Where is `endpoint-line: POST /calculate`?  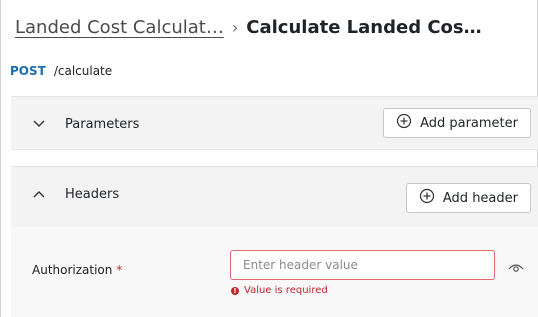
endpoint-line: POST /calculate is located at coordinates (61, 71).